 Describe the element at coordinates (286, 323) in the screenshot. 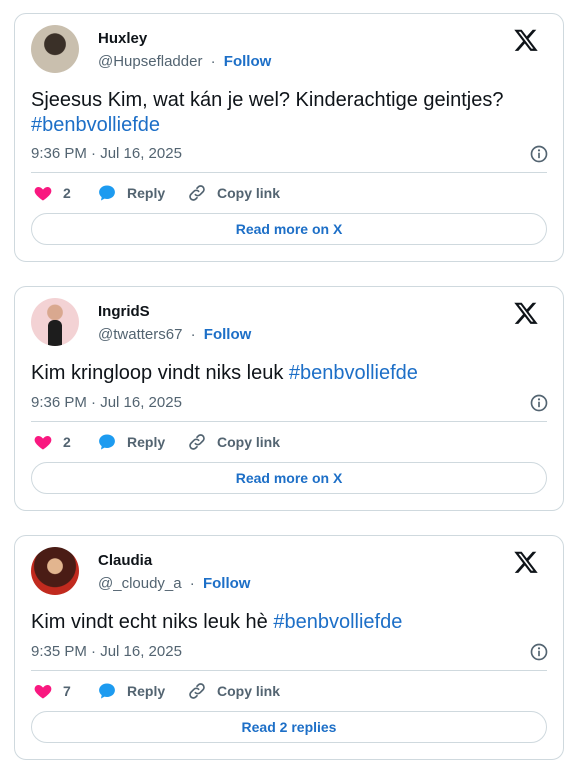

I see `tweet-header: IngridS @twatters67 · Follow` at that location.